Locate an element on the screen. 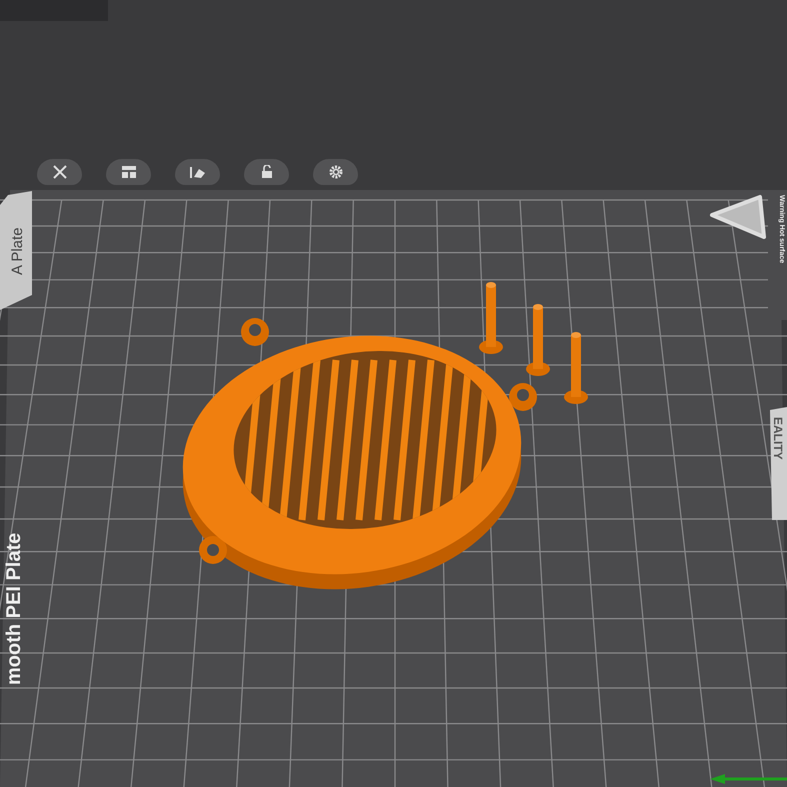  warning-triangle-icon is located at coordinates (738, 217).